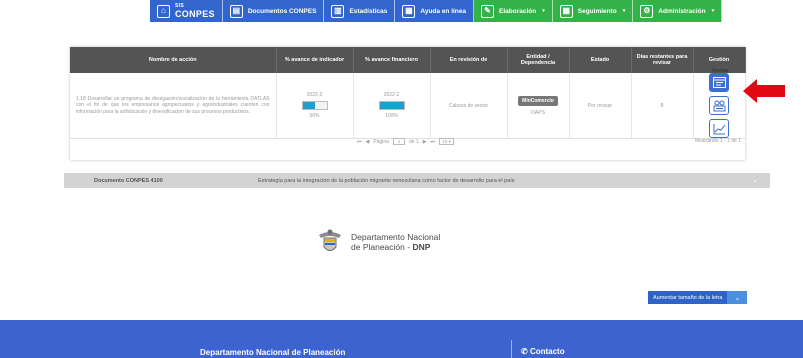 The image size is (803, 358). What do you see at coordinates (409, 11) in the screenshot?
I see `help-icon: ▦` at bounding box center [409, 11].